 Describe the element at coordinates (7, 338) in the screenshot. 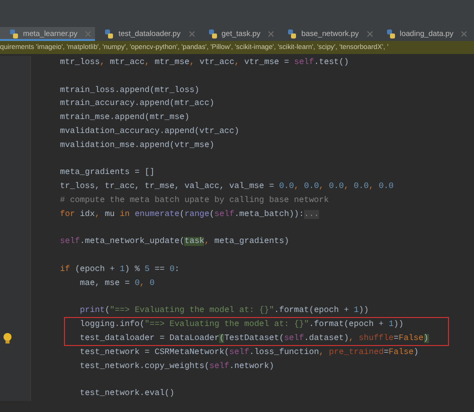

I see `lightbulb-icon` at that location.